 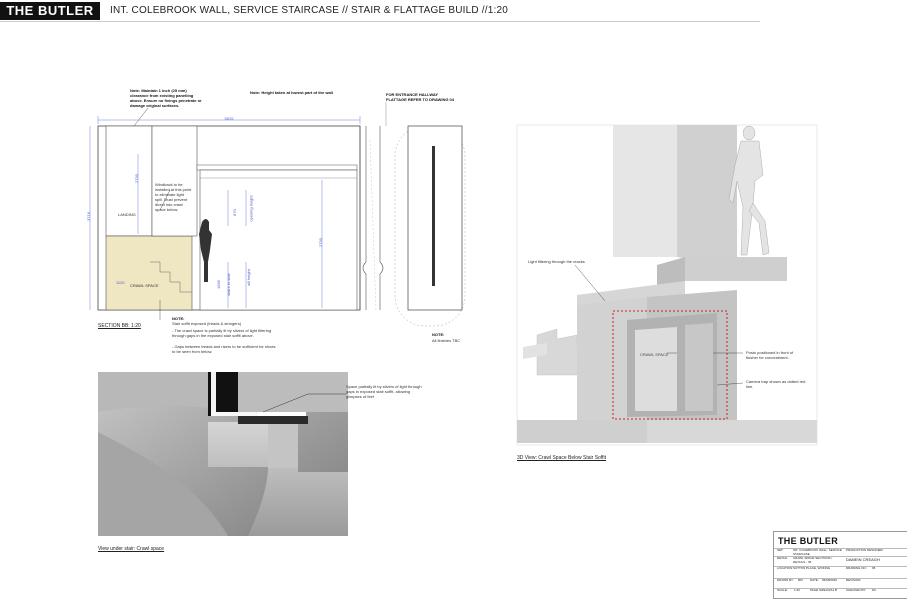 I want to click on tb-location-value: SUTTON PLACE, WOKING, so click(x=812, y=568).